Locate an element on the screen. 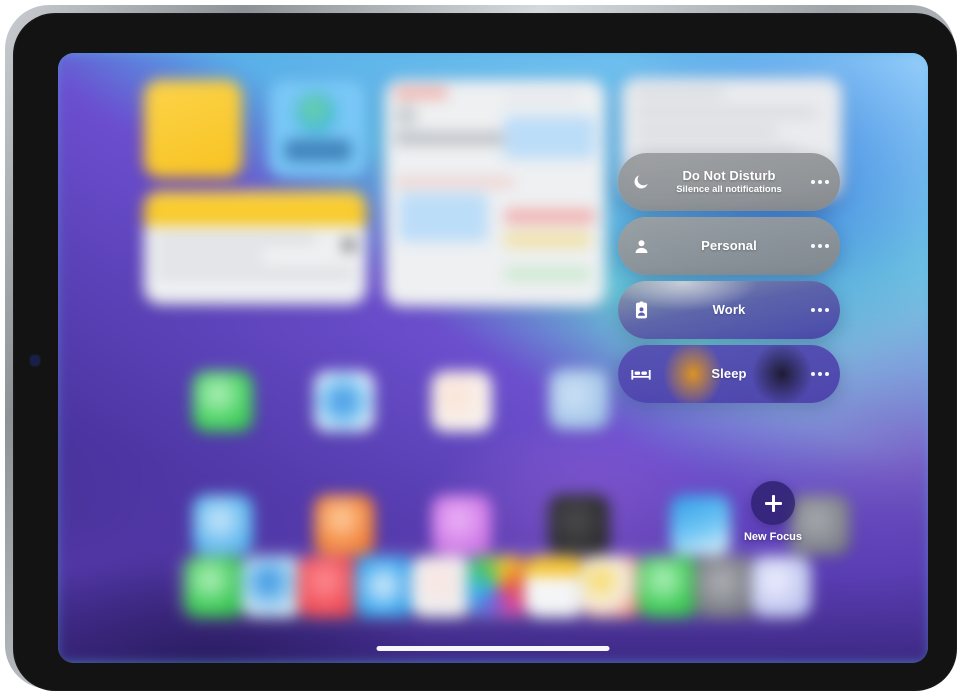 Image resolution: width=960 pixels, height=694 pixels. new-focus-button is located at coordinates (773, 503).